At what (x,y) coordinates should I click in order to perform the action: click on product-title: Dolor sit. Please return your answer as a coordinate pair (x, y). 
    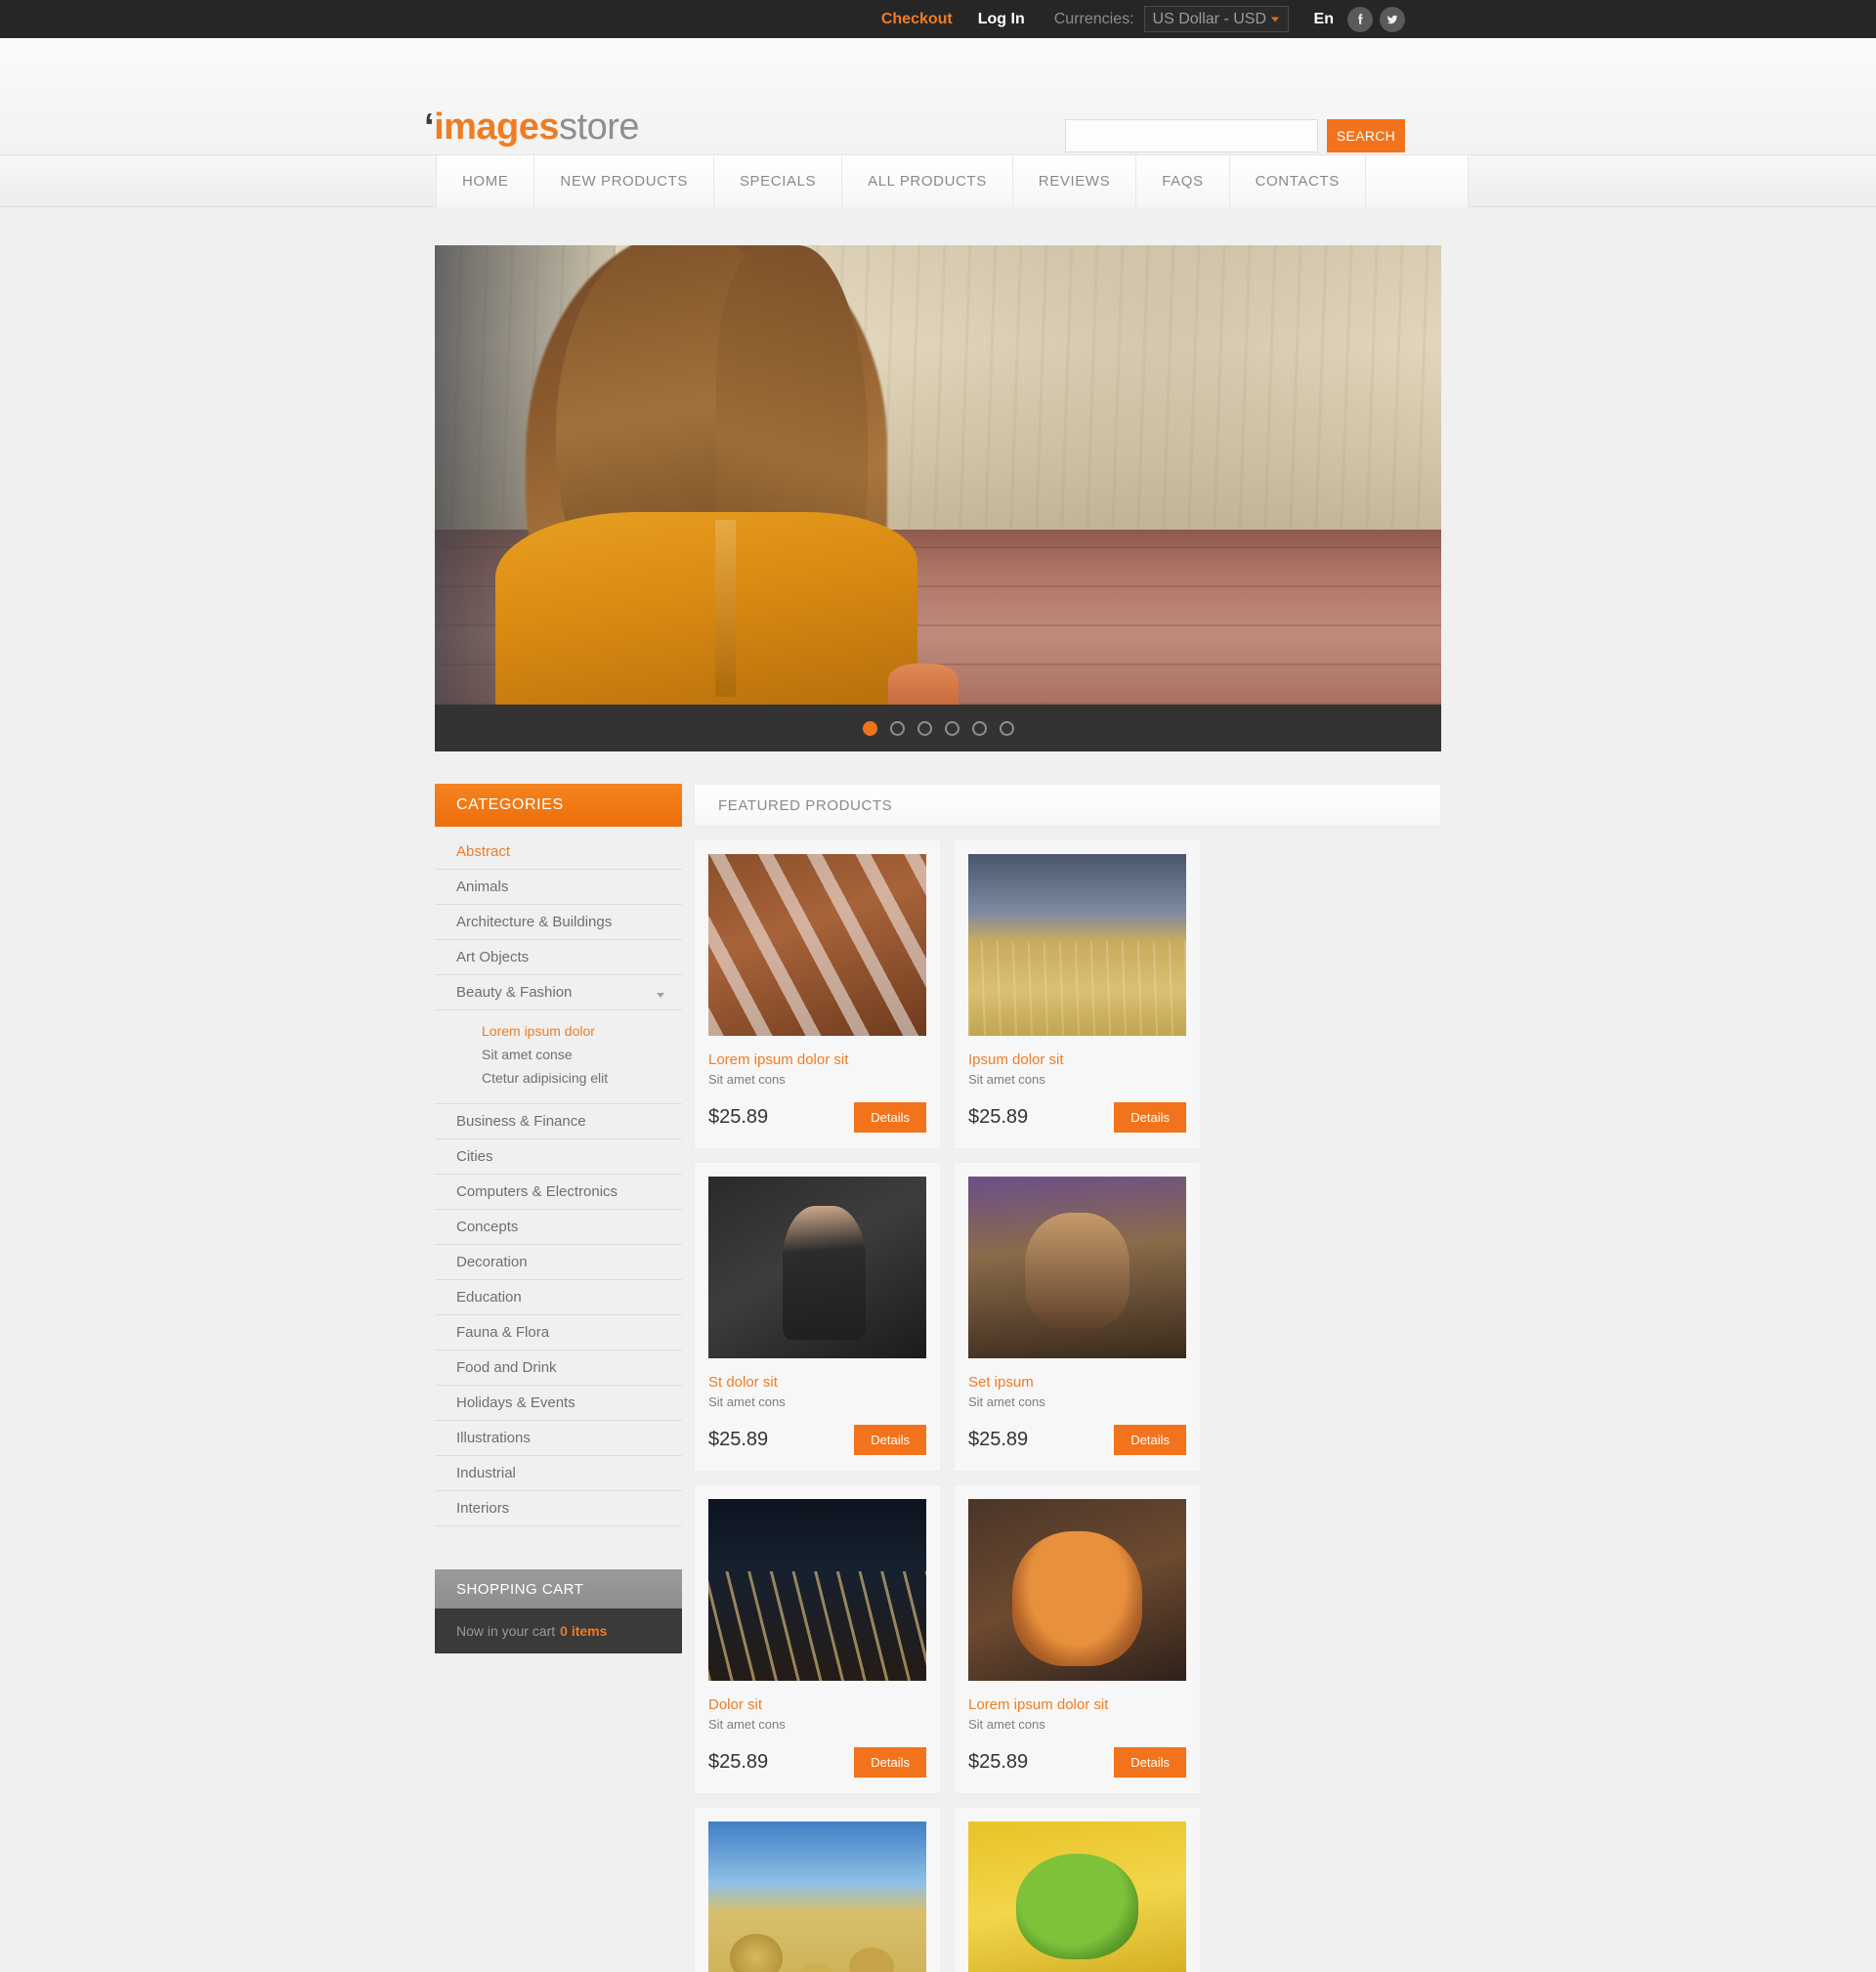
    Looking at the image, I should click on (817, 1704).